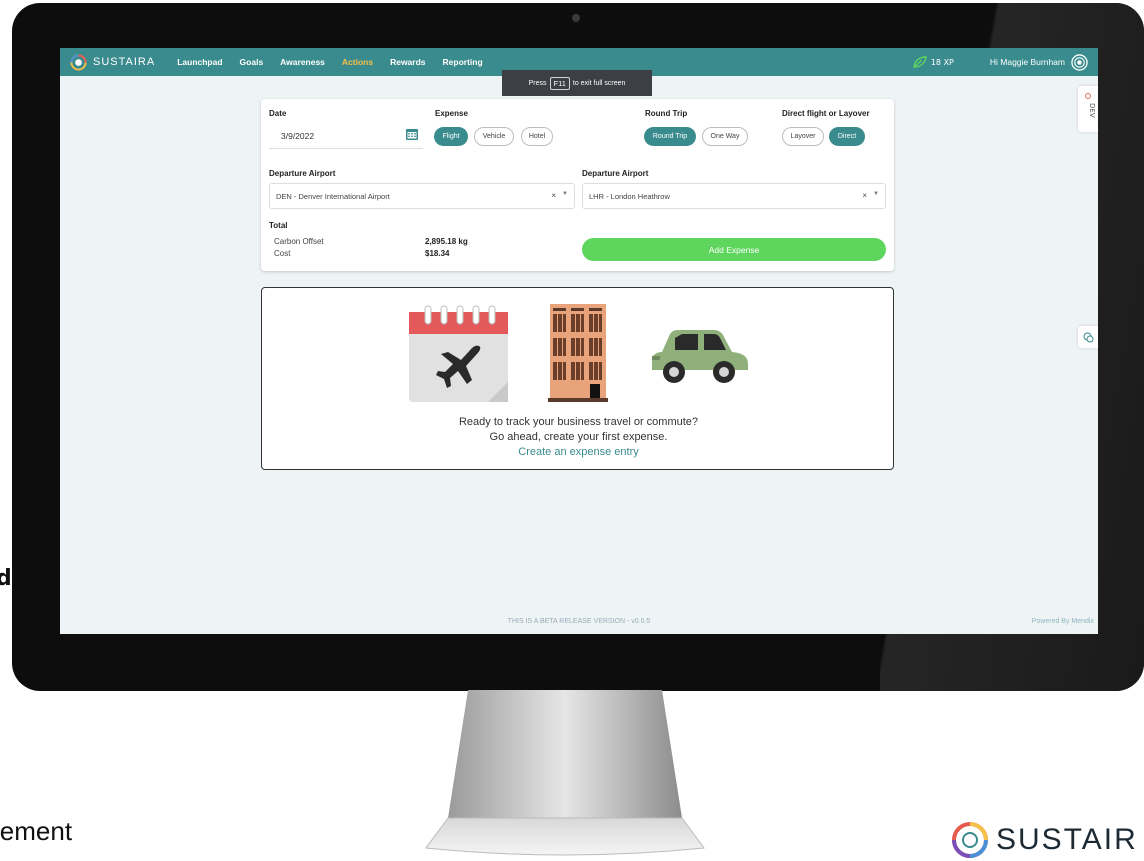 This screenshot has width=1144, height=861. What do you see at coordinates (803, 136) in the screenshot?
I see `layover-button: Layover` at bounding box center [803, 136].